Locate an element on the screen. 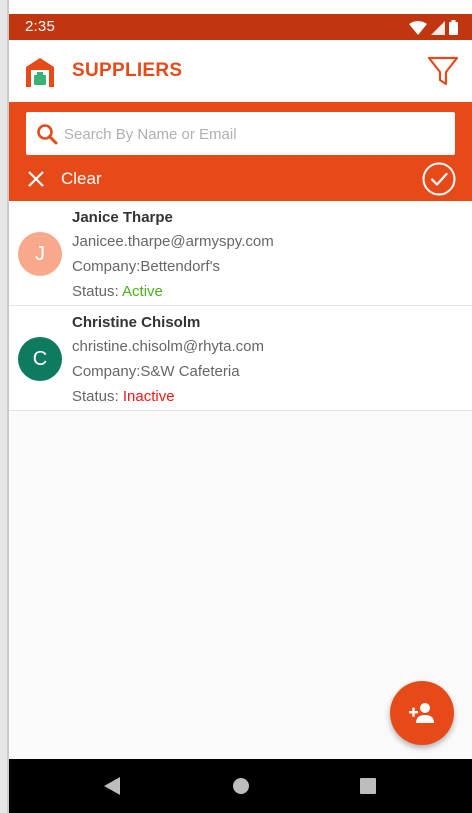 The width and height of the screenshot is (472, 813). nav-recents-icon is located at coordinates (368, 786).